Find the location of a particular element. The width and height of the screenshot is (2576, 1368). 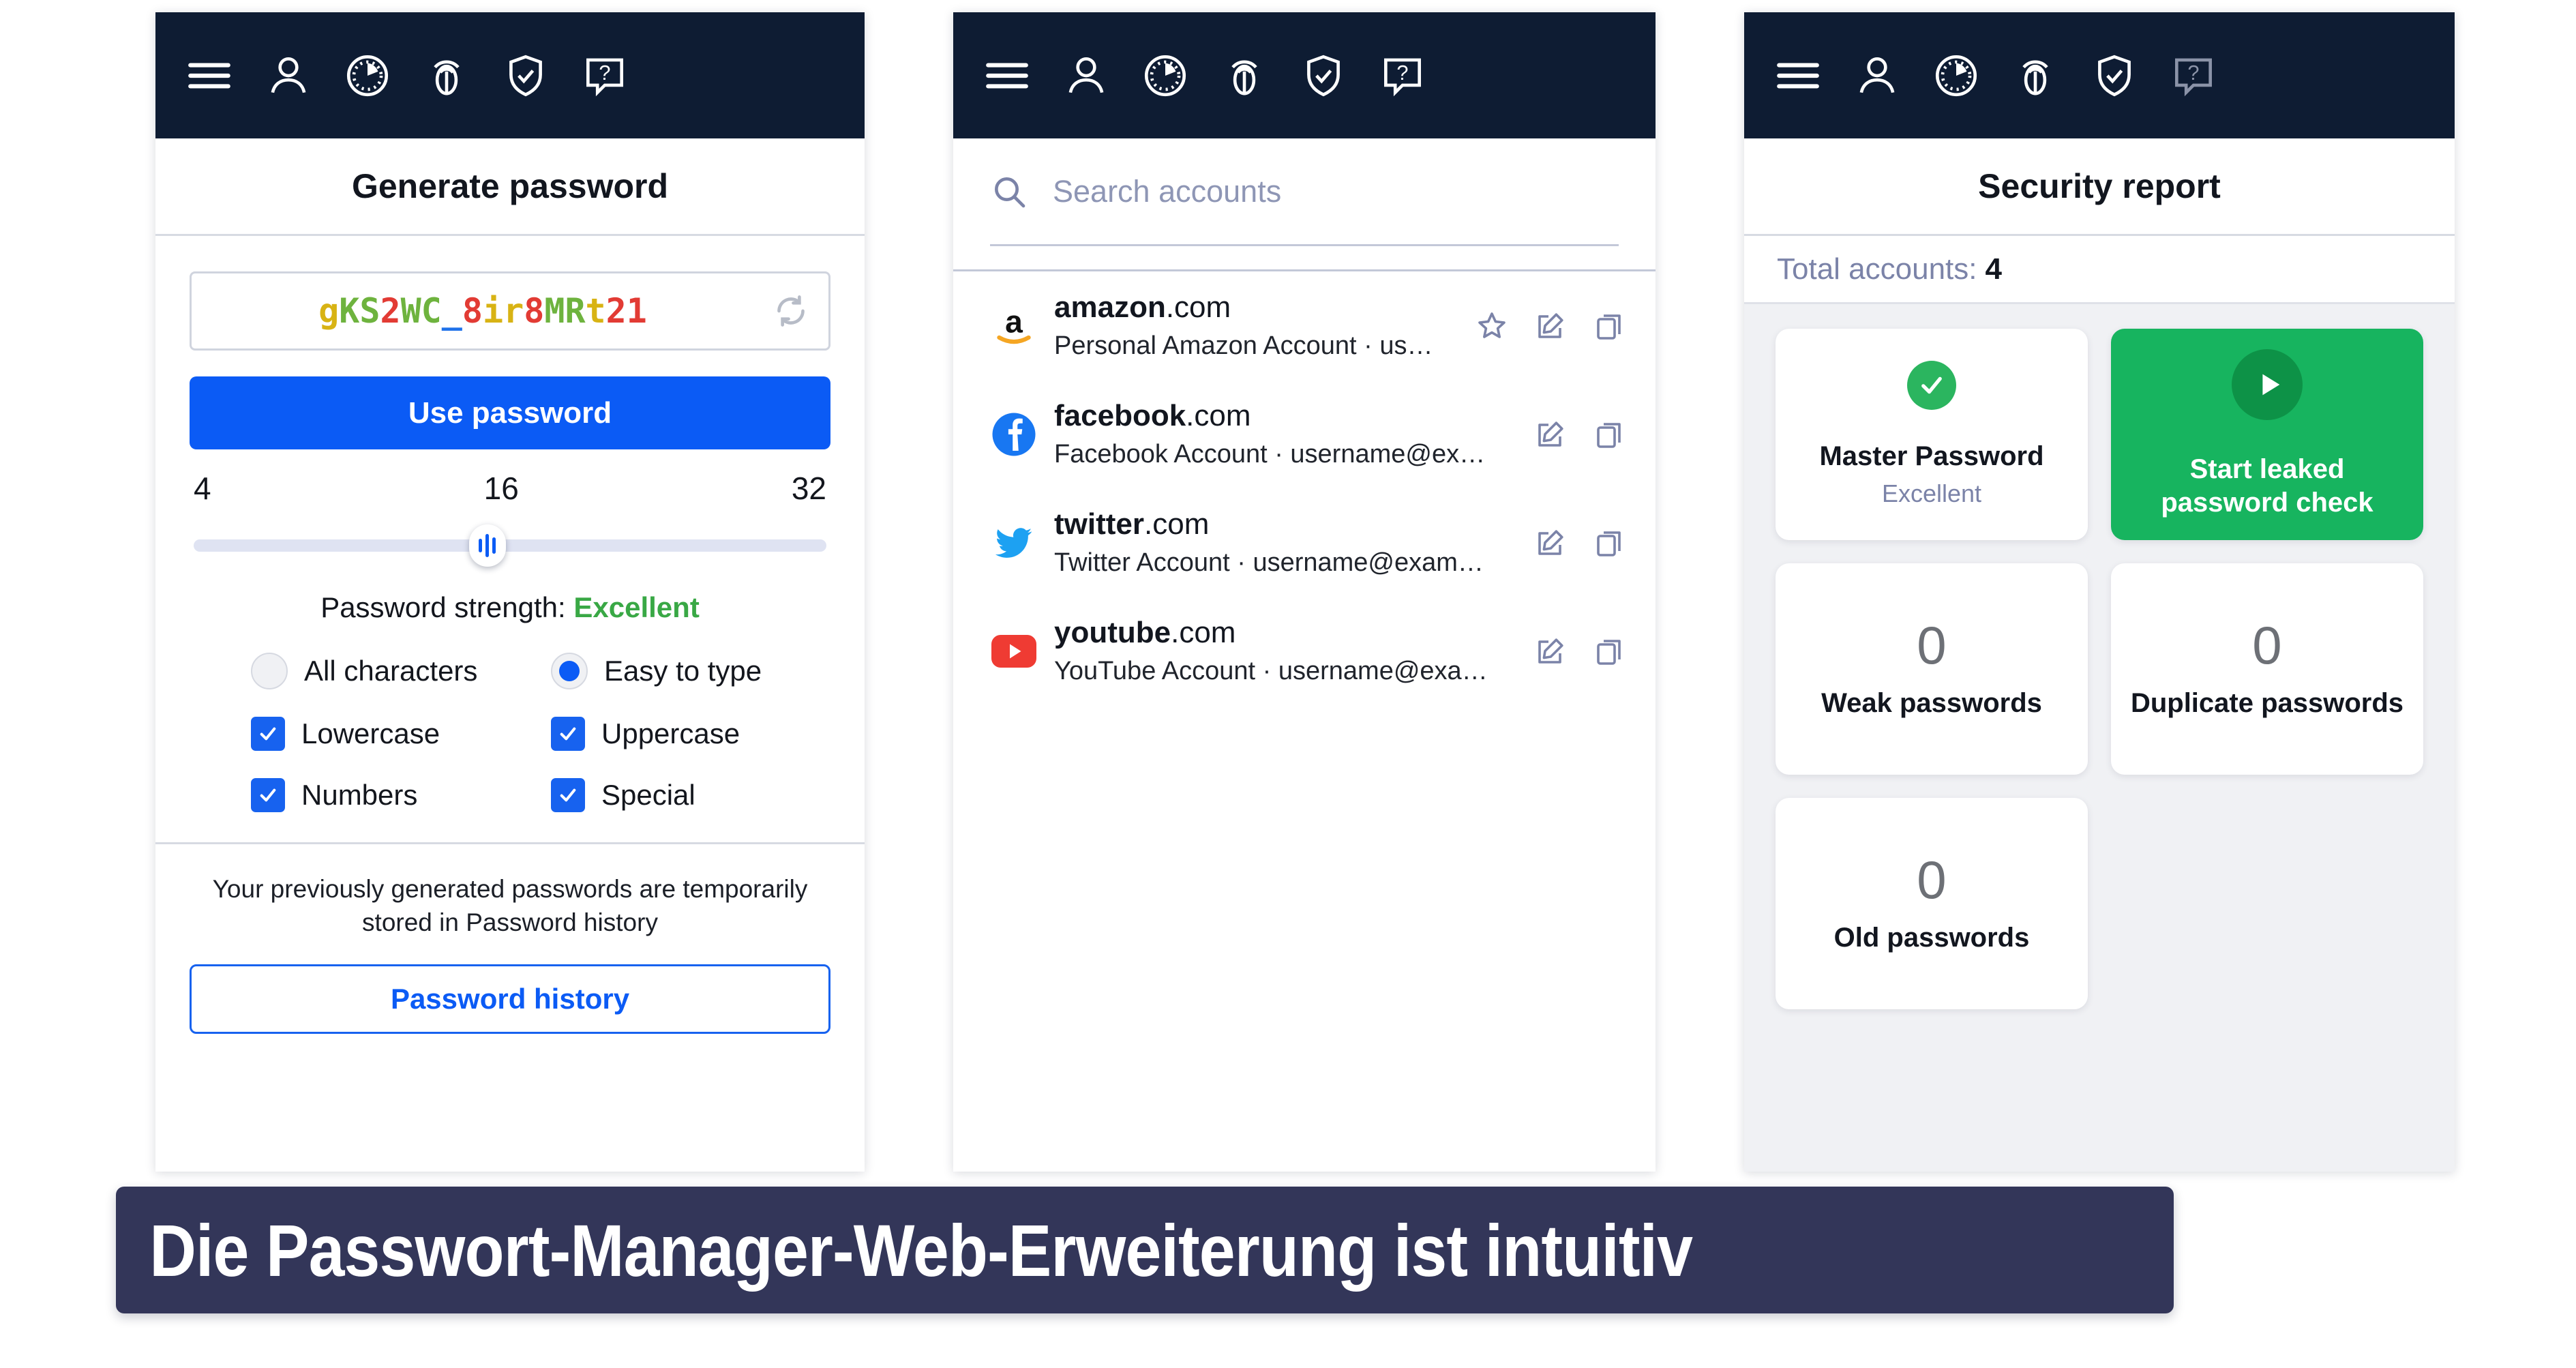

option-label: Uppercase is located at coordinates (670, 733).